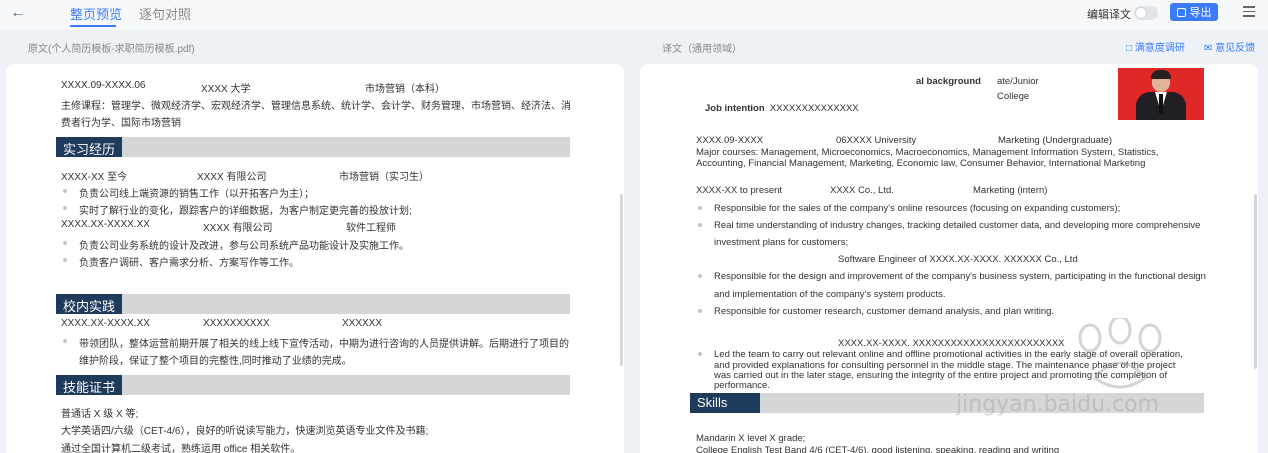  Describe the element at coordinates (313, 147) in the screenshot. I see `section-heading: 实习经历` at that location.